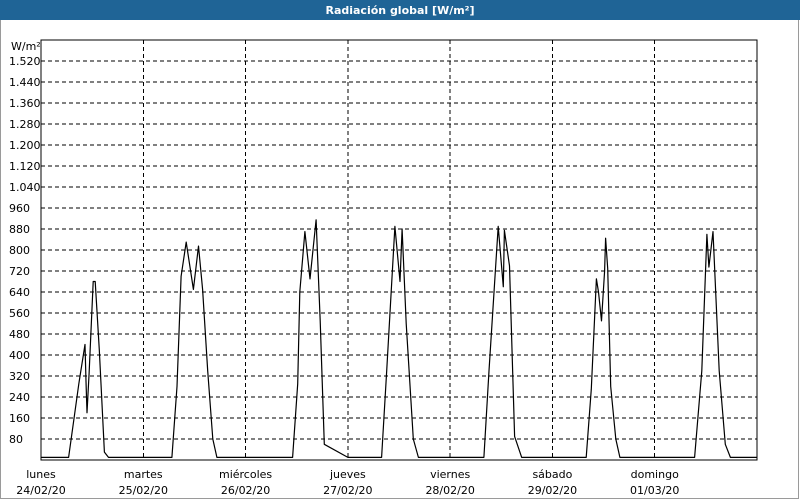  I want to click on y-tick-label: 400, so click(19, 355).